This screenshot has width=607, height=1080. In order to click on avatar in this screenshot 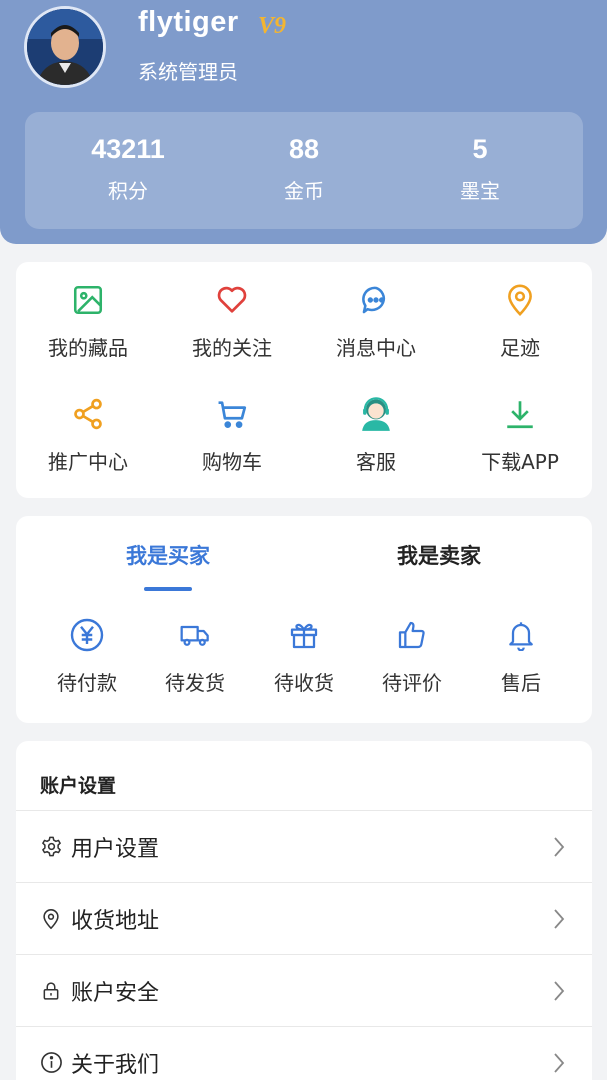, I will do `click(65, 47)`.